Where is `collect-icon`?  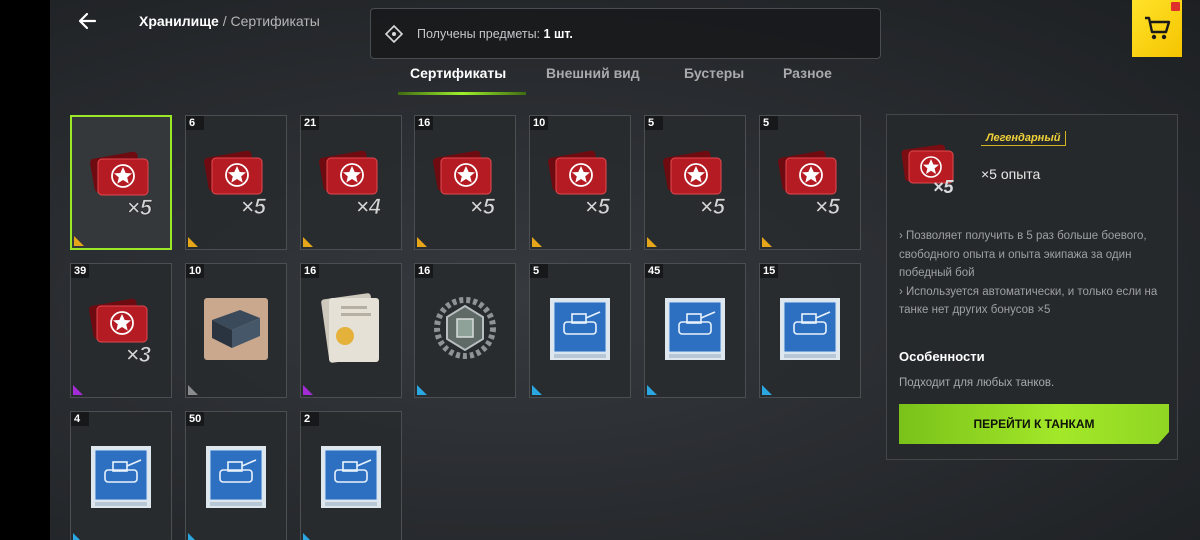
collect-icon is located at coordinates (394, 34).